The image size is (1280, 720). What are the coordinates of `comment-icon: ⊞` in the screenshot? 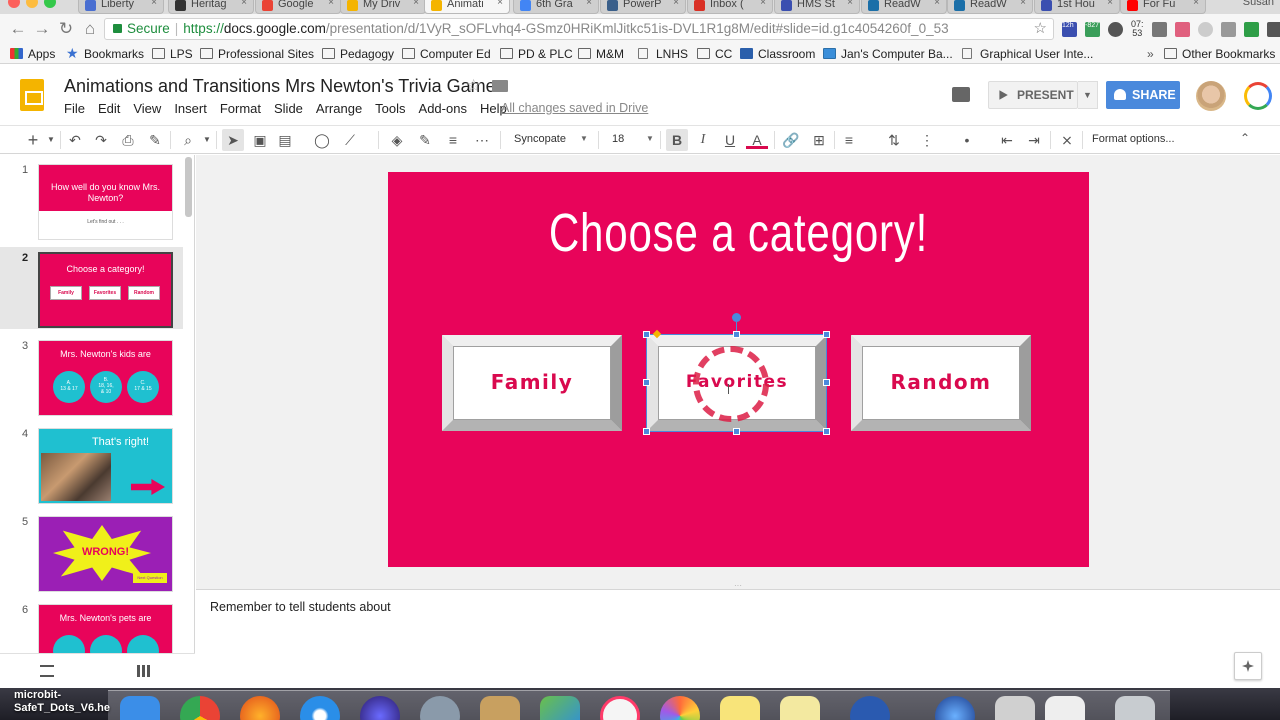 It's located at (819, 140).